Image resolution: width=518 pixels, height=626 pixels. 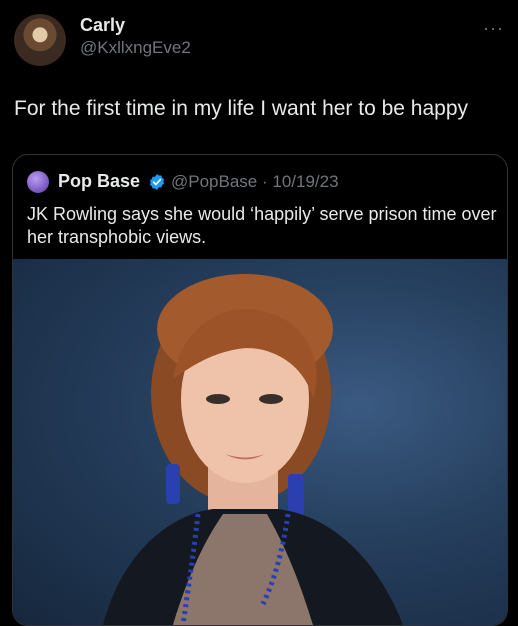 What do you see at coordinates (40, 40) in the screenshot?
I see `author-avatar` at bounding box center [40, 40].